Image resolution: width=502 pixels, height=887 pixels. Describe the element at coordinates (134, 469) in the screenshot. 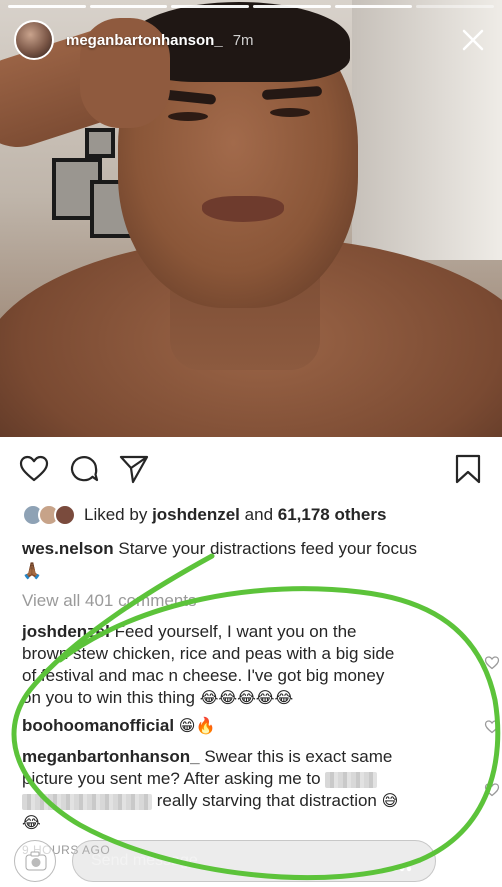

I see `share-icon` at that location.